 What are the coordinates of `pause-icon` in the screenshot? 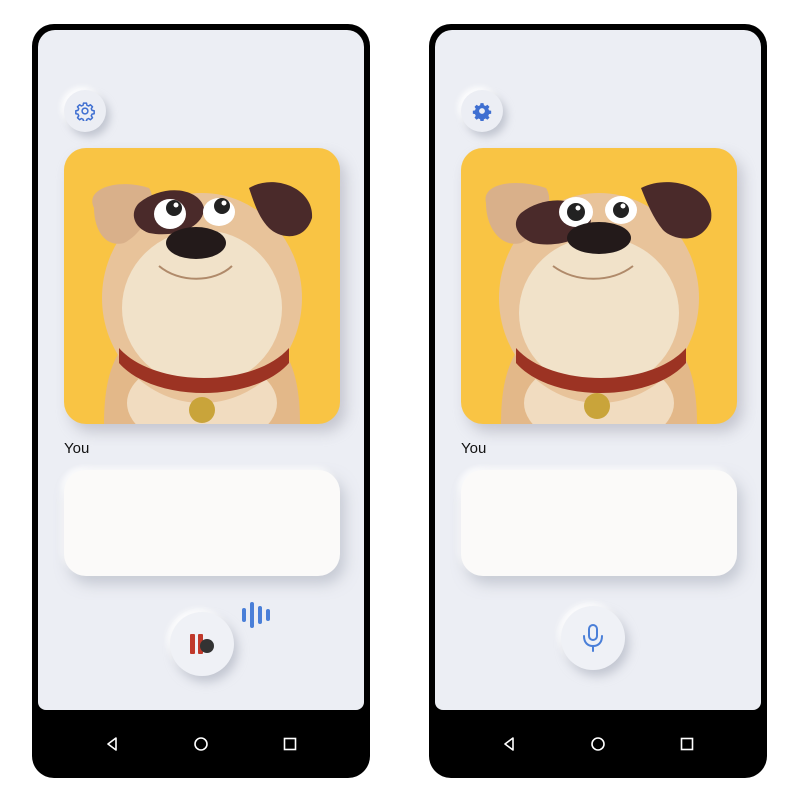 It's located at (202, 644).